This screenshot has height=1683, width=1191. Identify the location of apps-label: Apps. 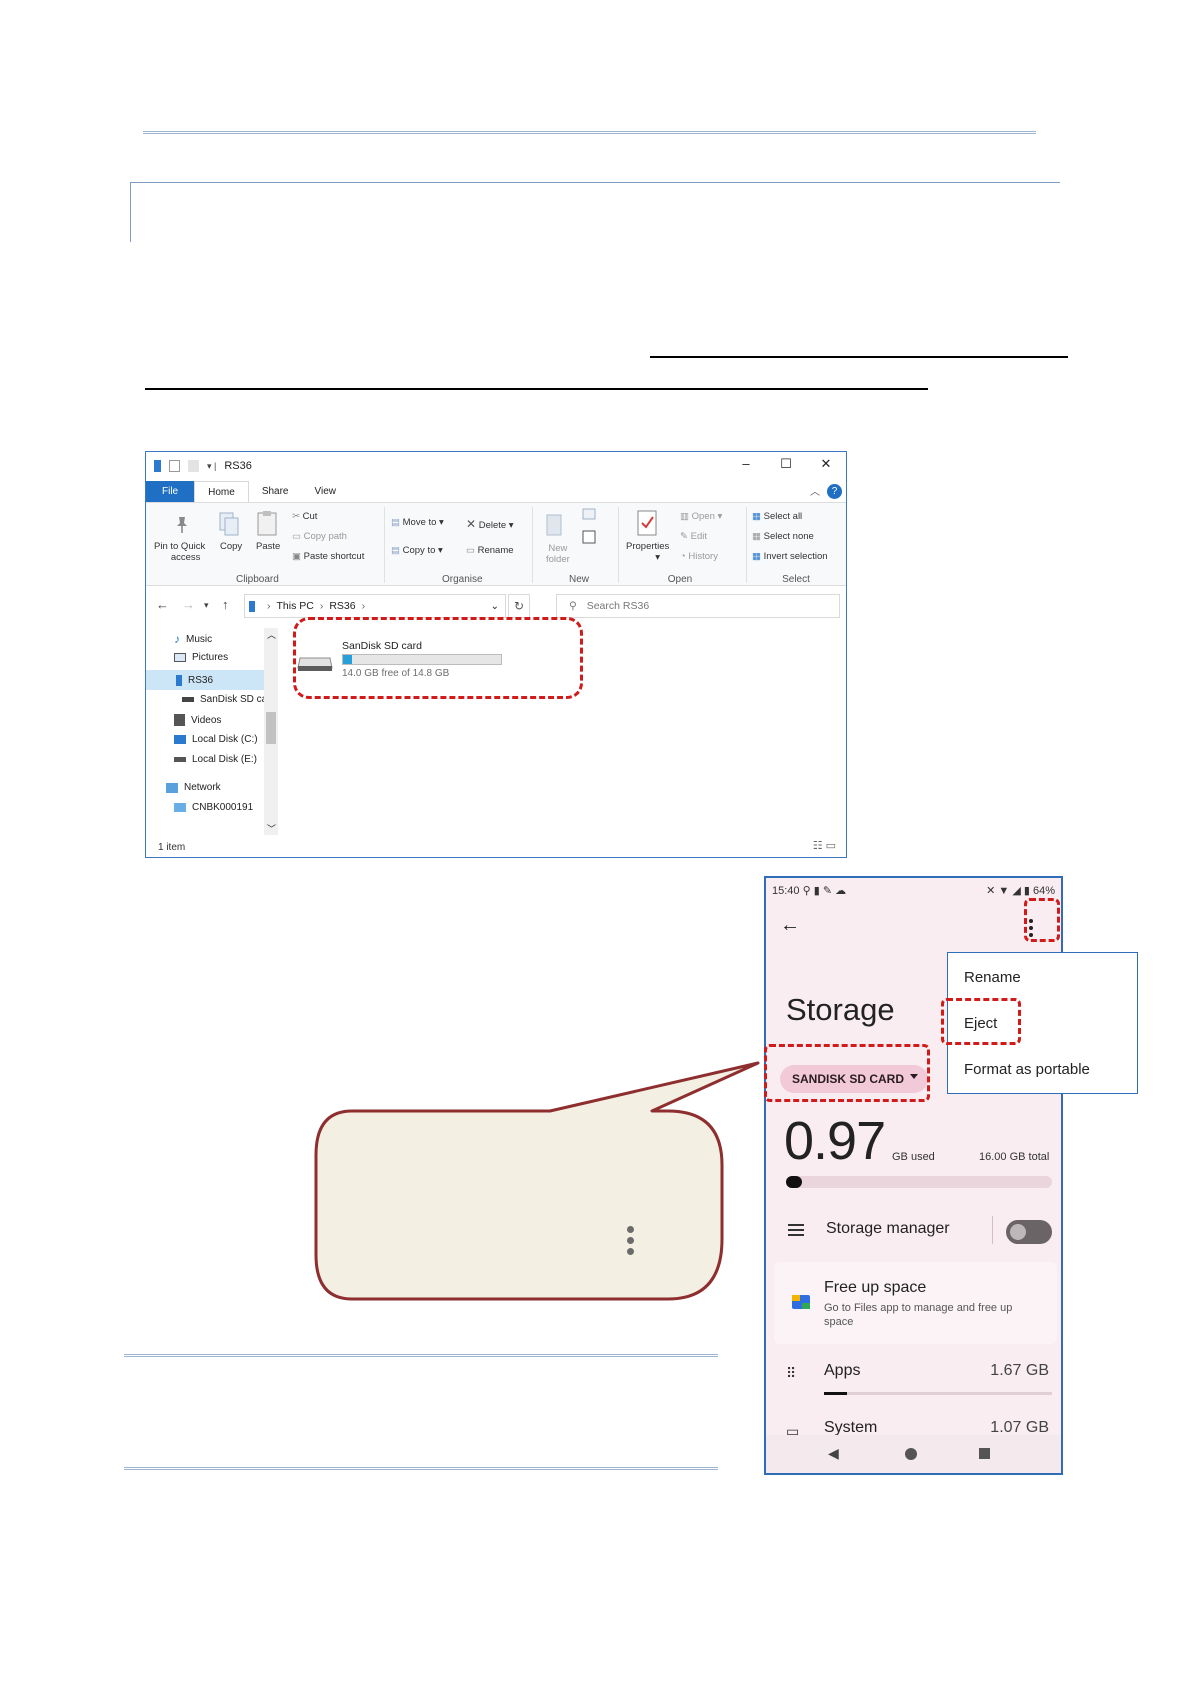
(842, 1371).